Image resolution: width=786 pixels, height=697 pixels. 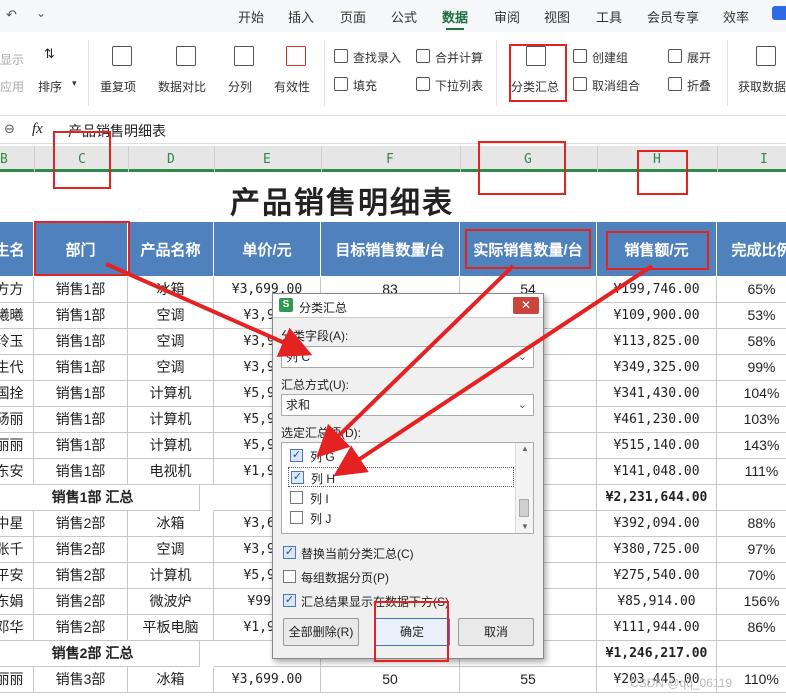 What do you see at coordinates (415, 361) in the screenshot?
I see `arrow-actual-to-col-g` at bounding box center [415, 361].